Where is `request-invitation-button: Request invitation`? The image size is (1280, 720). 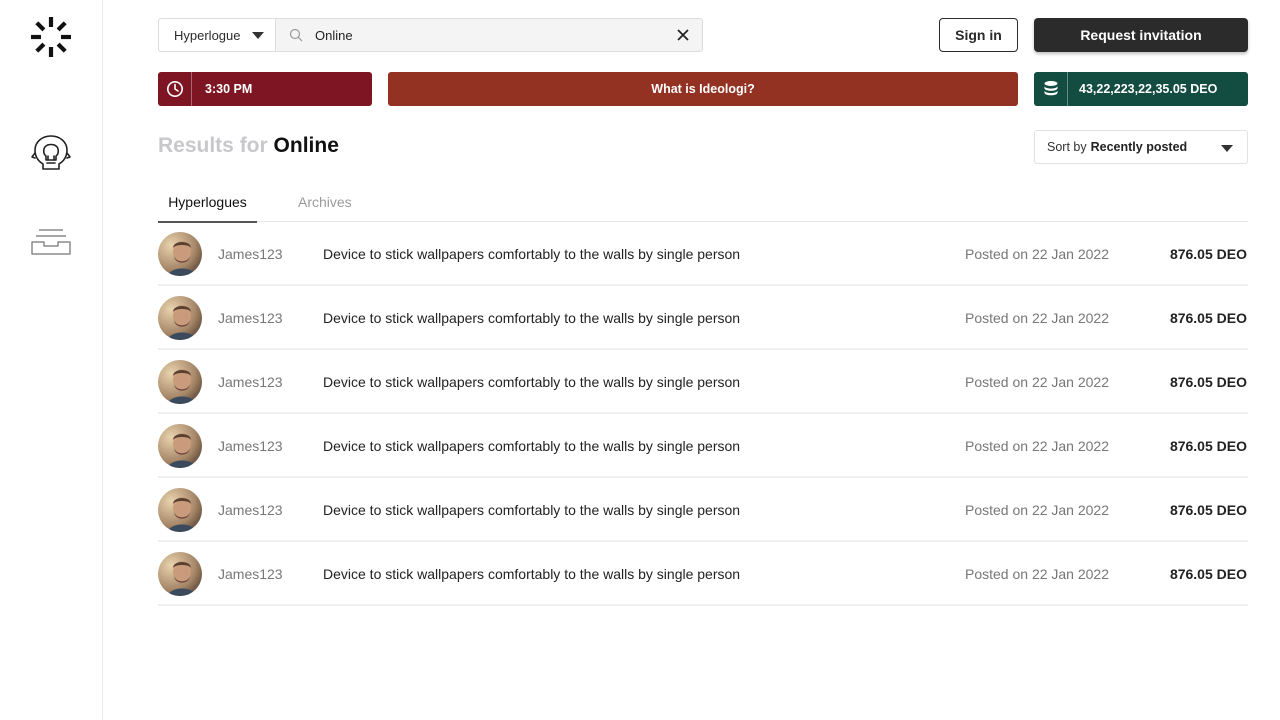 request-invitation-button: Request invitation is located at coordinates (1141, 35).